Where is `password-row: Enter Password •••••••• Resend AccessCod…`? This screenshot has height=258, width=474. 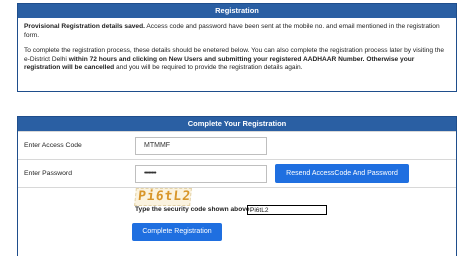
password-row: Enter Password •••••••• Resend AccessCod… is located at coordinates (237, 173).